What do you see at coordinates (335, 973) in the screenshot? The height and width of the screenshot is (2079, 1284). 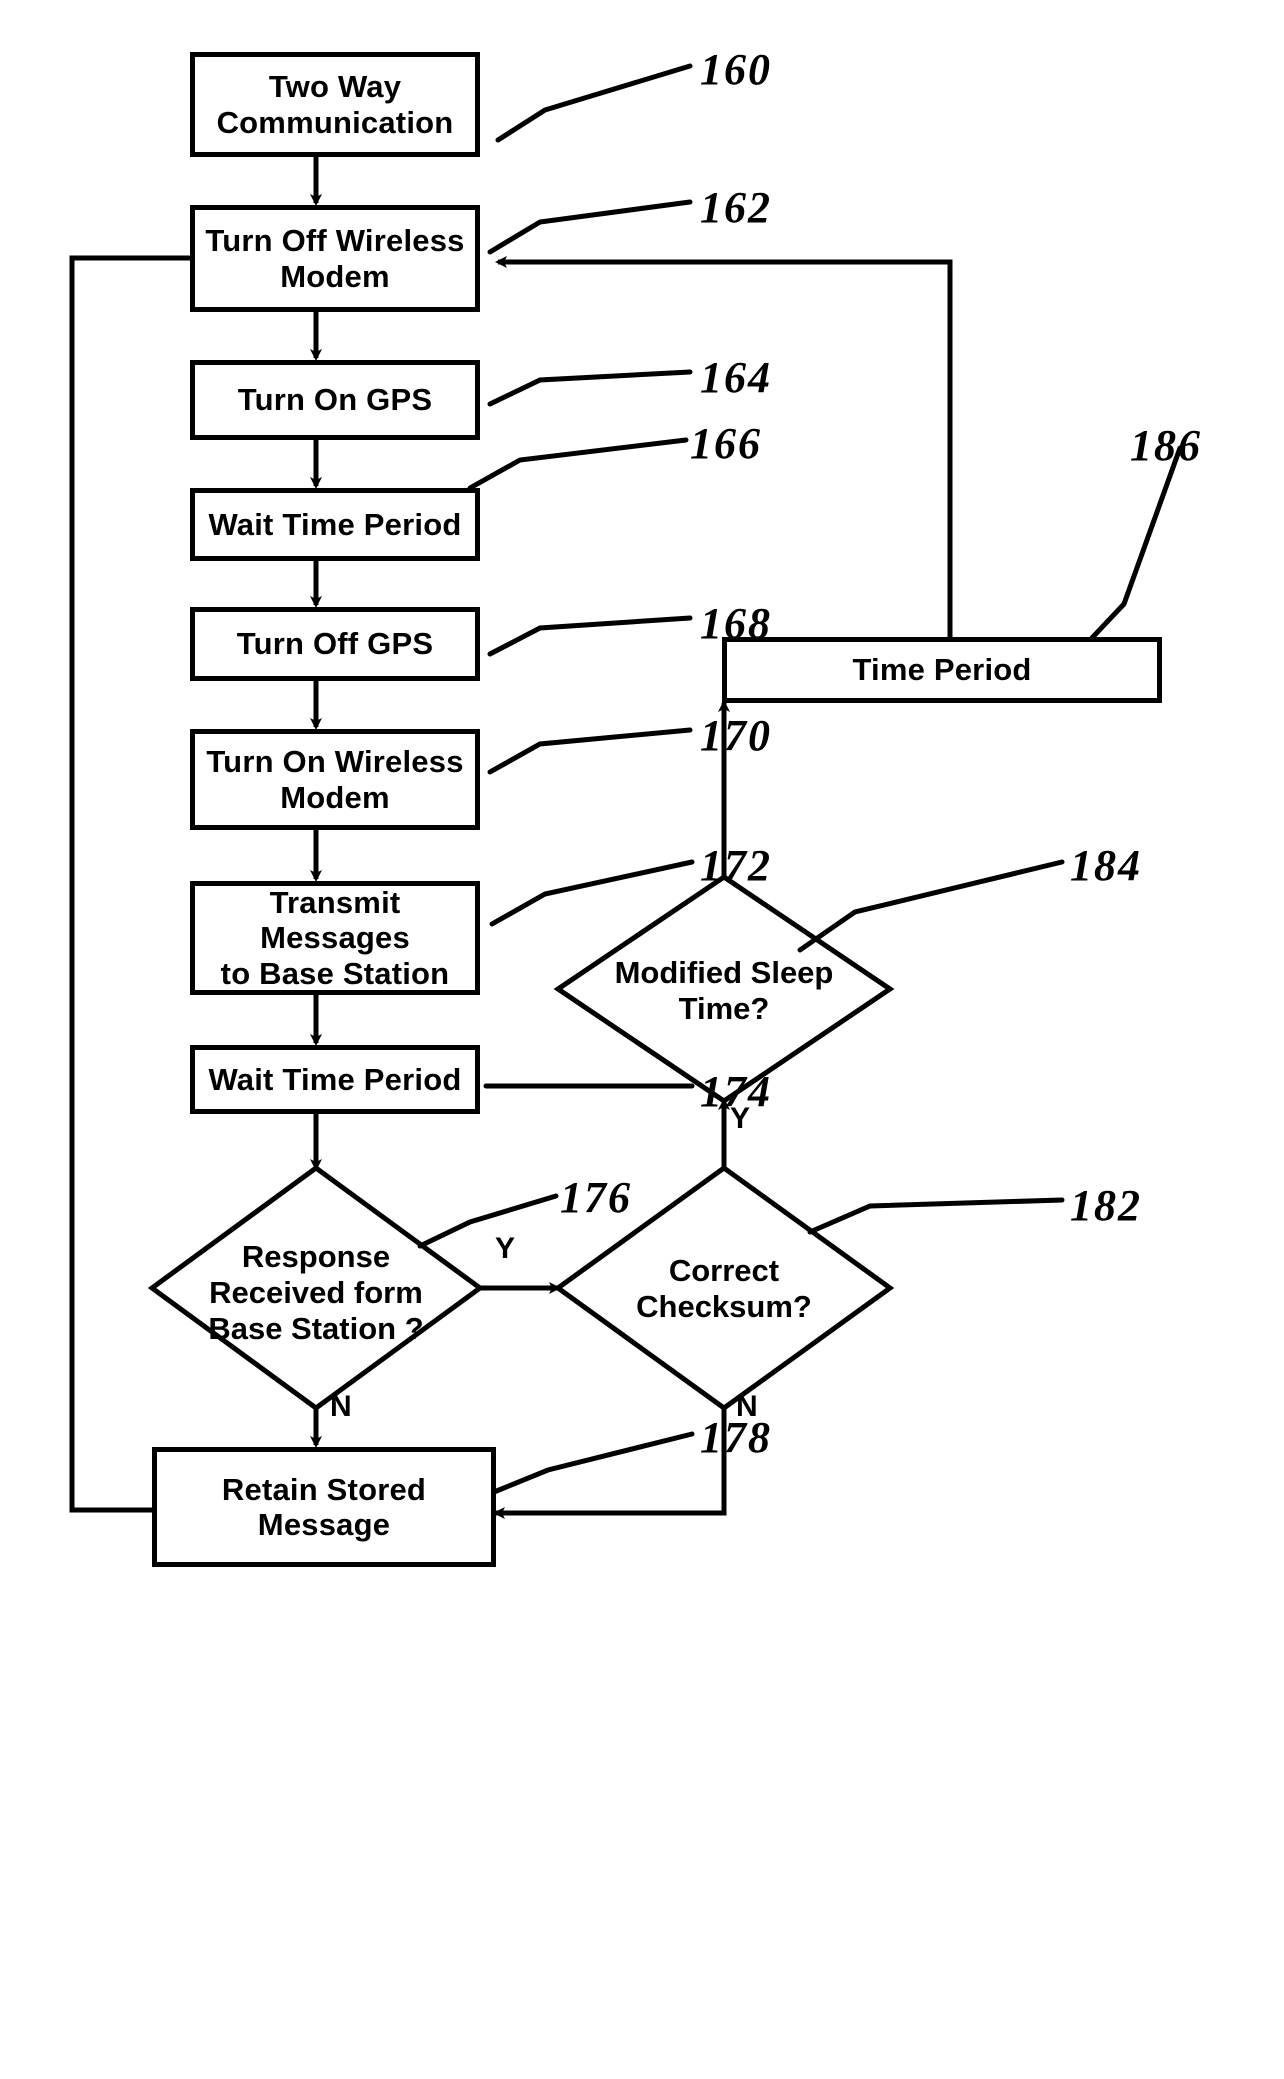 I see `node-172-line-2: to Base Station` at bounding box center [335, 973].